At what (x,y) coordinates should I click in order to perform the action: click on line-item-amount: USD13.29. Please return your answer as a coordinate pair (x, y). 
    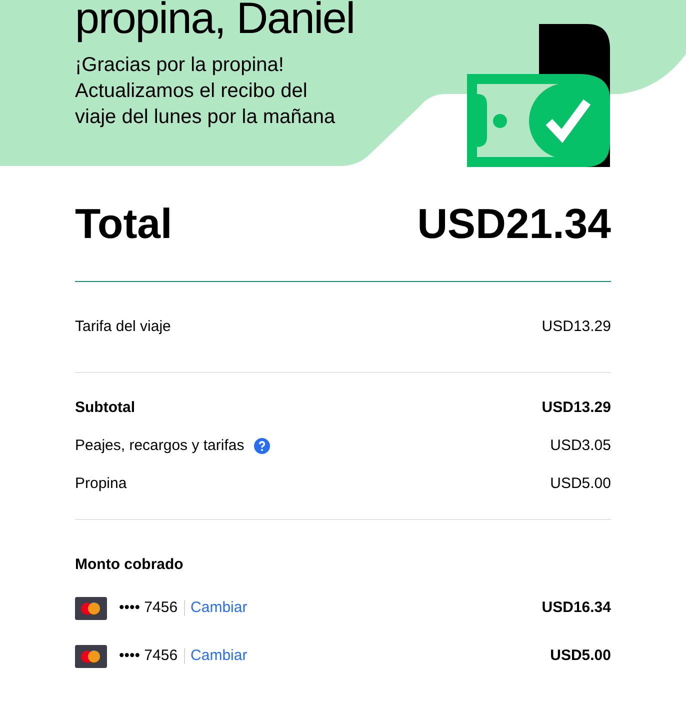
    Looking at the image, I should click on (576, 408).